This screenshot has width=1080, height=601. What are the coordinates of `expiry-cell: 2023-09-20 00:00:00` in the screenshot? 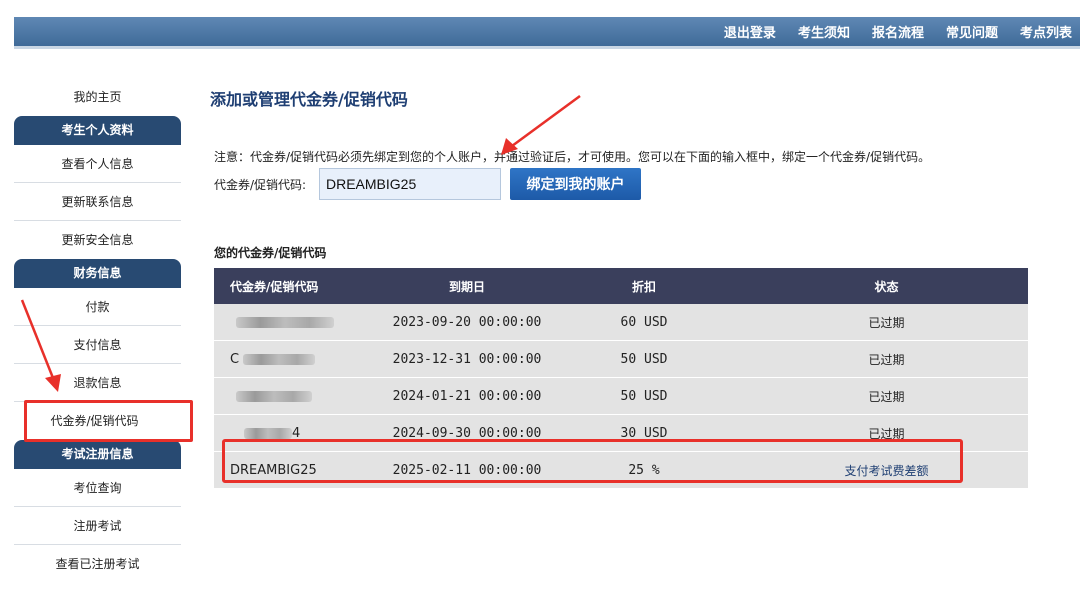 It's located at (467, 322).